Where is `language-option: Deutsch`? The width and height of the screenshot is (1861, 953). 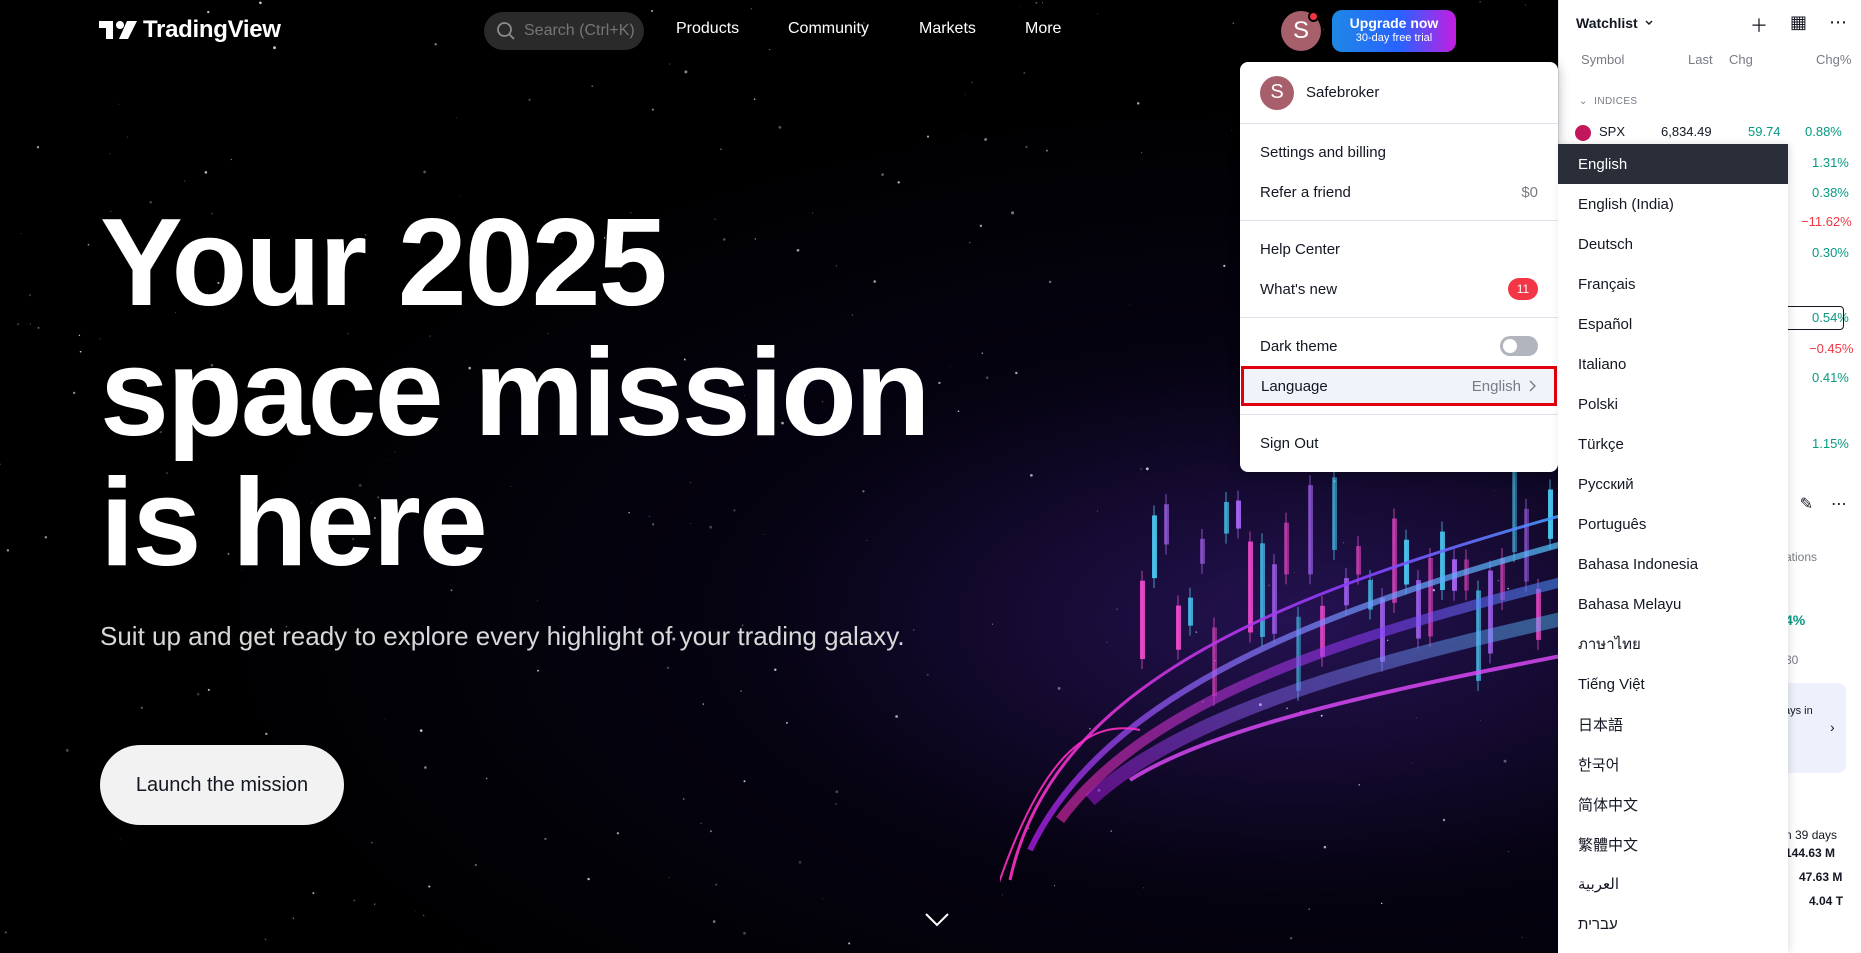
language-option: Deutsch is located at coordinates (1673, 244).